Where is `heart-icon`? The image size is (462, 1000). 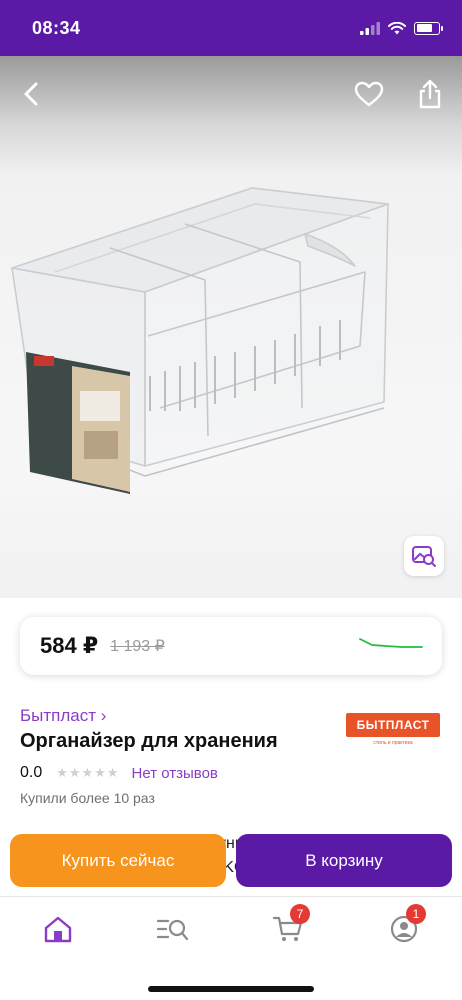 heart-icon is located at coordinates (369, 94).